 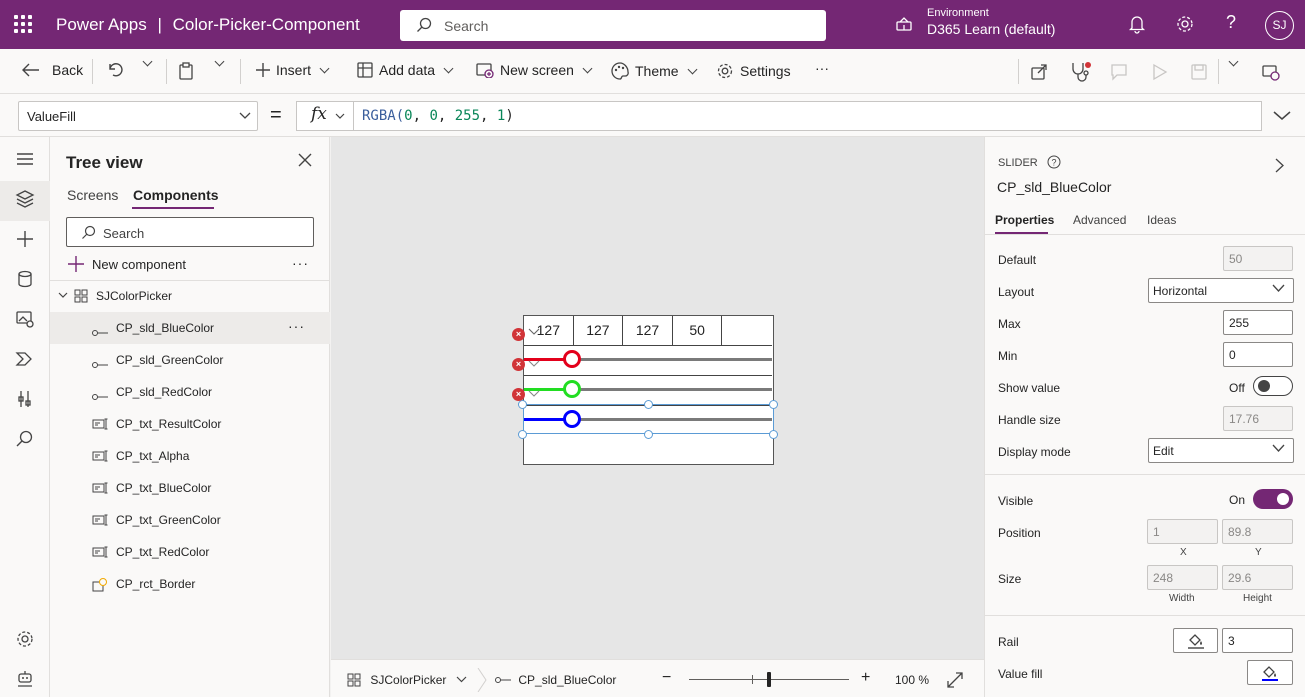 What do you see at coordinates (1161, 220) in the screenshot?
I see `tab-ideas: Ideas` at bounding box center [1161, 220].